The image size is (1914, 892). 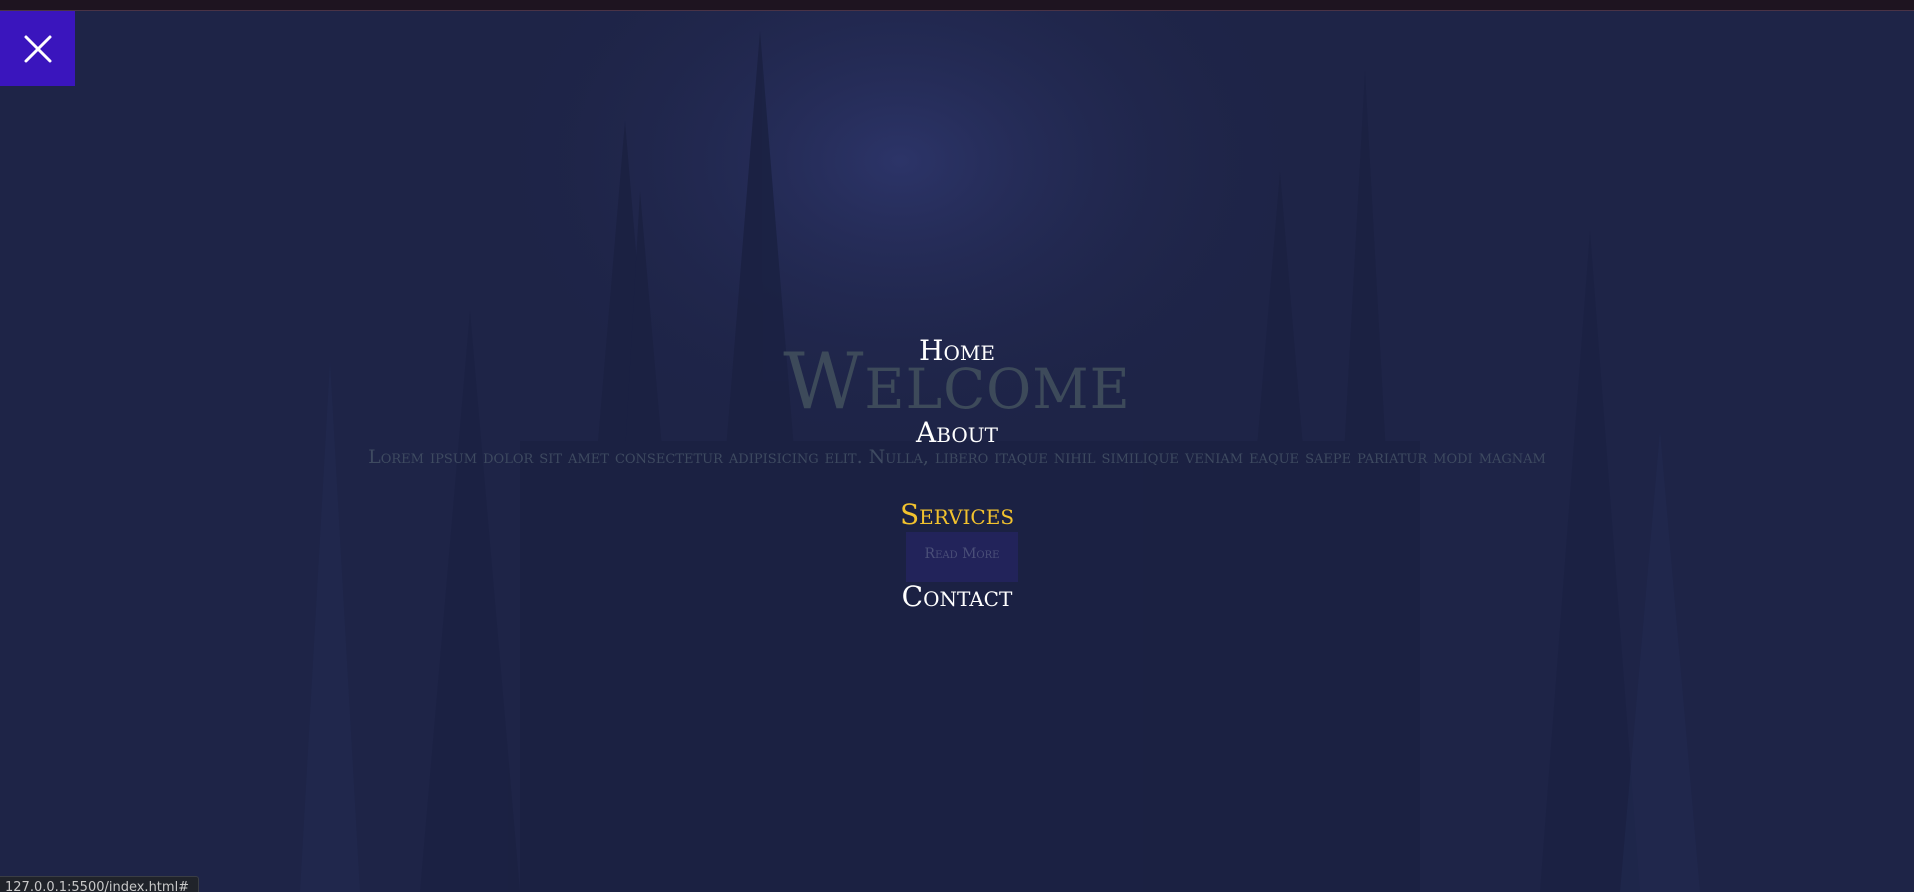 I want to click on nav-link-home: Home, so click(x=957, y=351).